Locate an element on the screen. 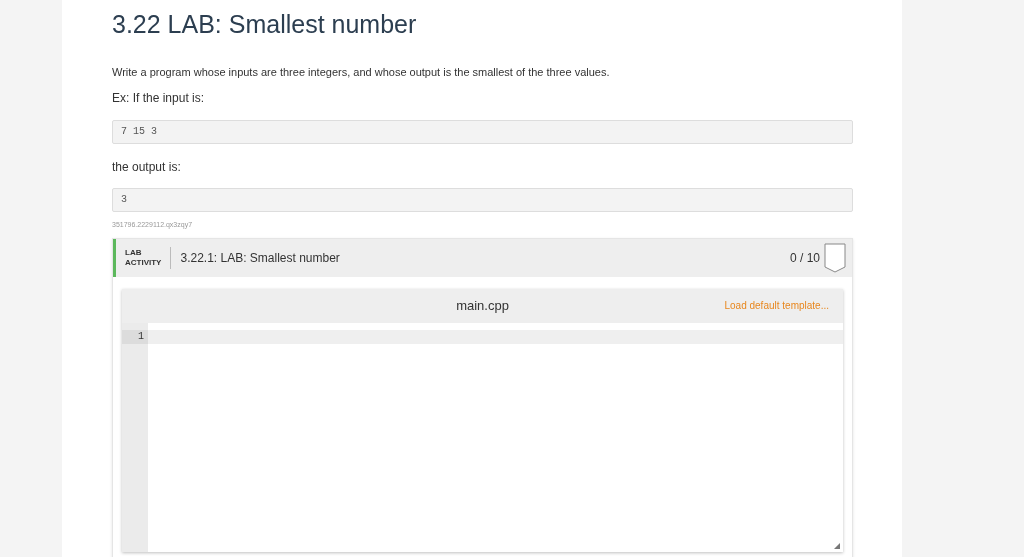 The height and width of the screenshot is (557, 1024). instruction-text: Ex: If the input is: is located at coordinates (159, 98).